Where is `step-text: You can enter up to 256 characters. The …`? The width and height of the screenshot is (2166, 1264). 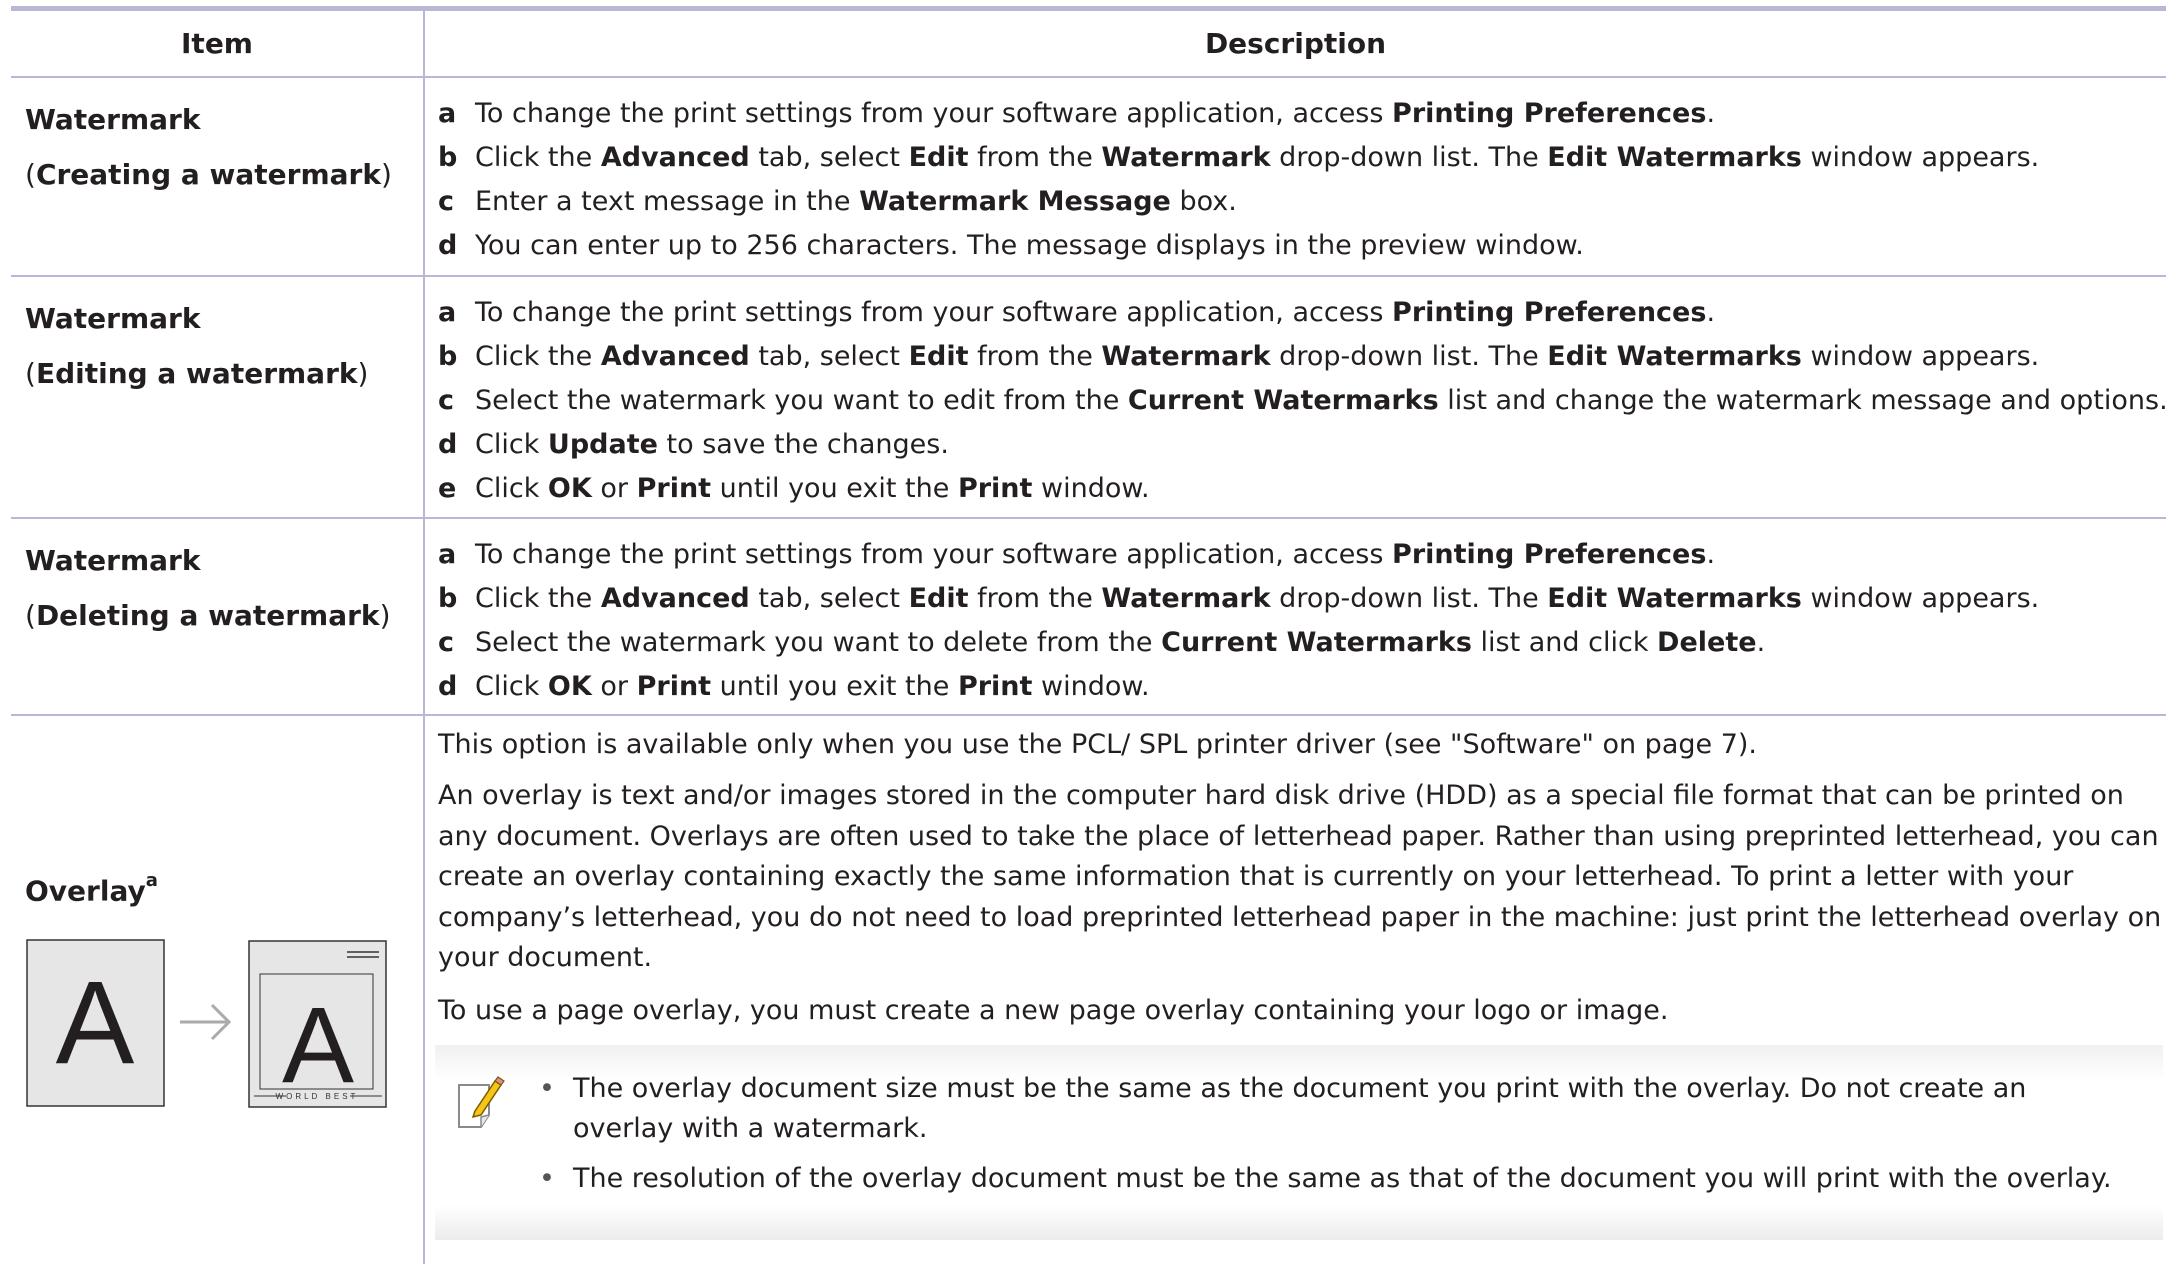 step-text: You can enter up to 256 characters. The … is located at coordinates (1029, 245).